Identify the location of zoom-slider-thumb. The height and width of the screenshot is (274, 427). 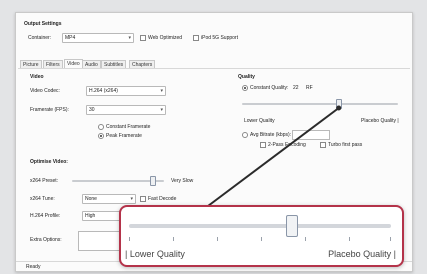
(292, 226).